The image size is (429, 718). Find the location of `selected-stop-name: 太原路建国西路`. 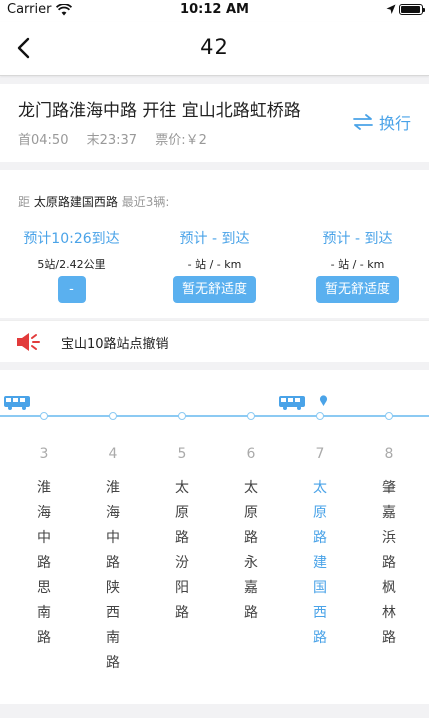

selected-stop-name: 太原路建国西路 is located at coordinates (75, 202).